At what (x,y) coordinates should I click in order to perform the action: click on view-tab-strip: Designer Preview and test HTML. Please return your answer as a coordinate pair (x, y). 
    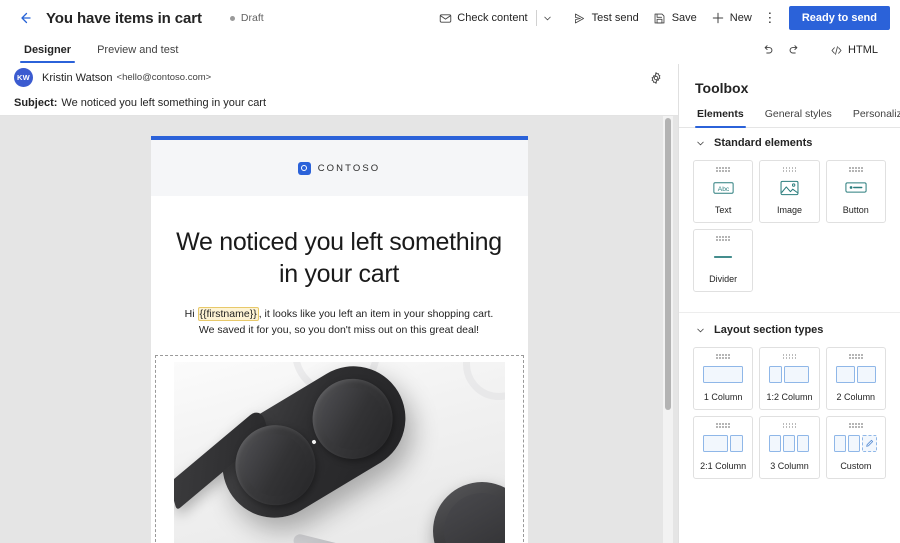
    Looking at the image, I should click on (450, 50).